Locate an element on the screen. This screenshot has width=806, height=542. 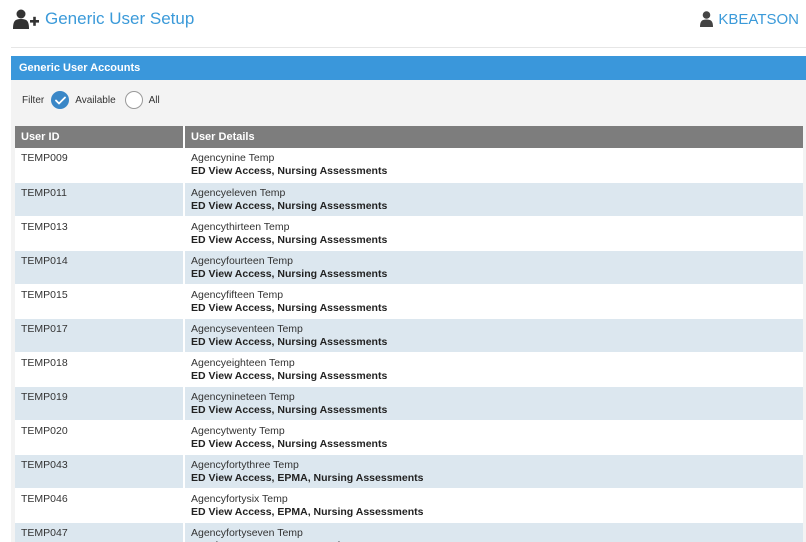
user-display-name: Agencynine Temp is located at coordinates (233, 158).